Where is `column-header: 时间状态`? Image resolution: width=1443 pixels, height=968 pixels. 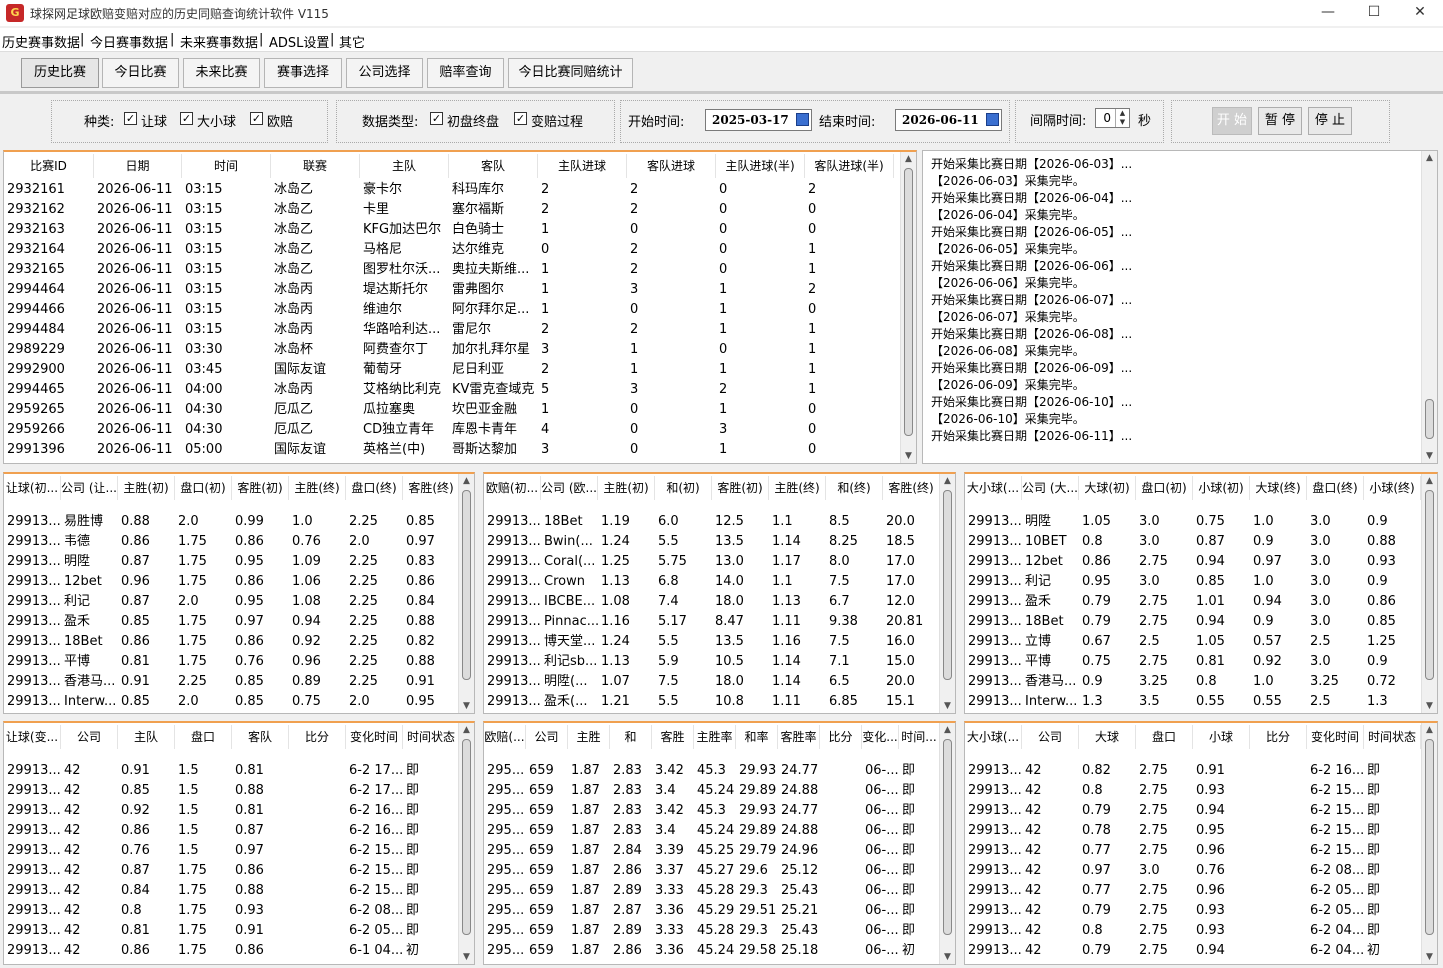
column-header: 时间状态 is located at coordinates (431, 737).